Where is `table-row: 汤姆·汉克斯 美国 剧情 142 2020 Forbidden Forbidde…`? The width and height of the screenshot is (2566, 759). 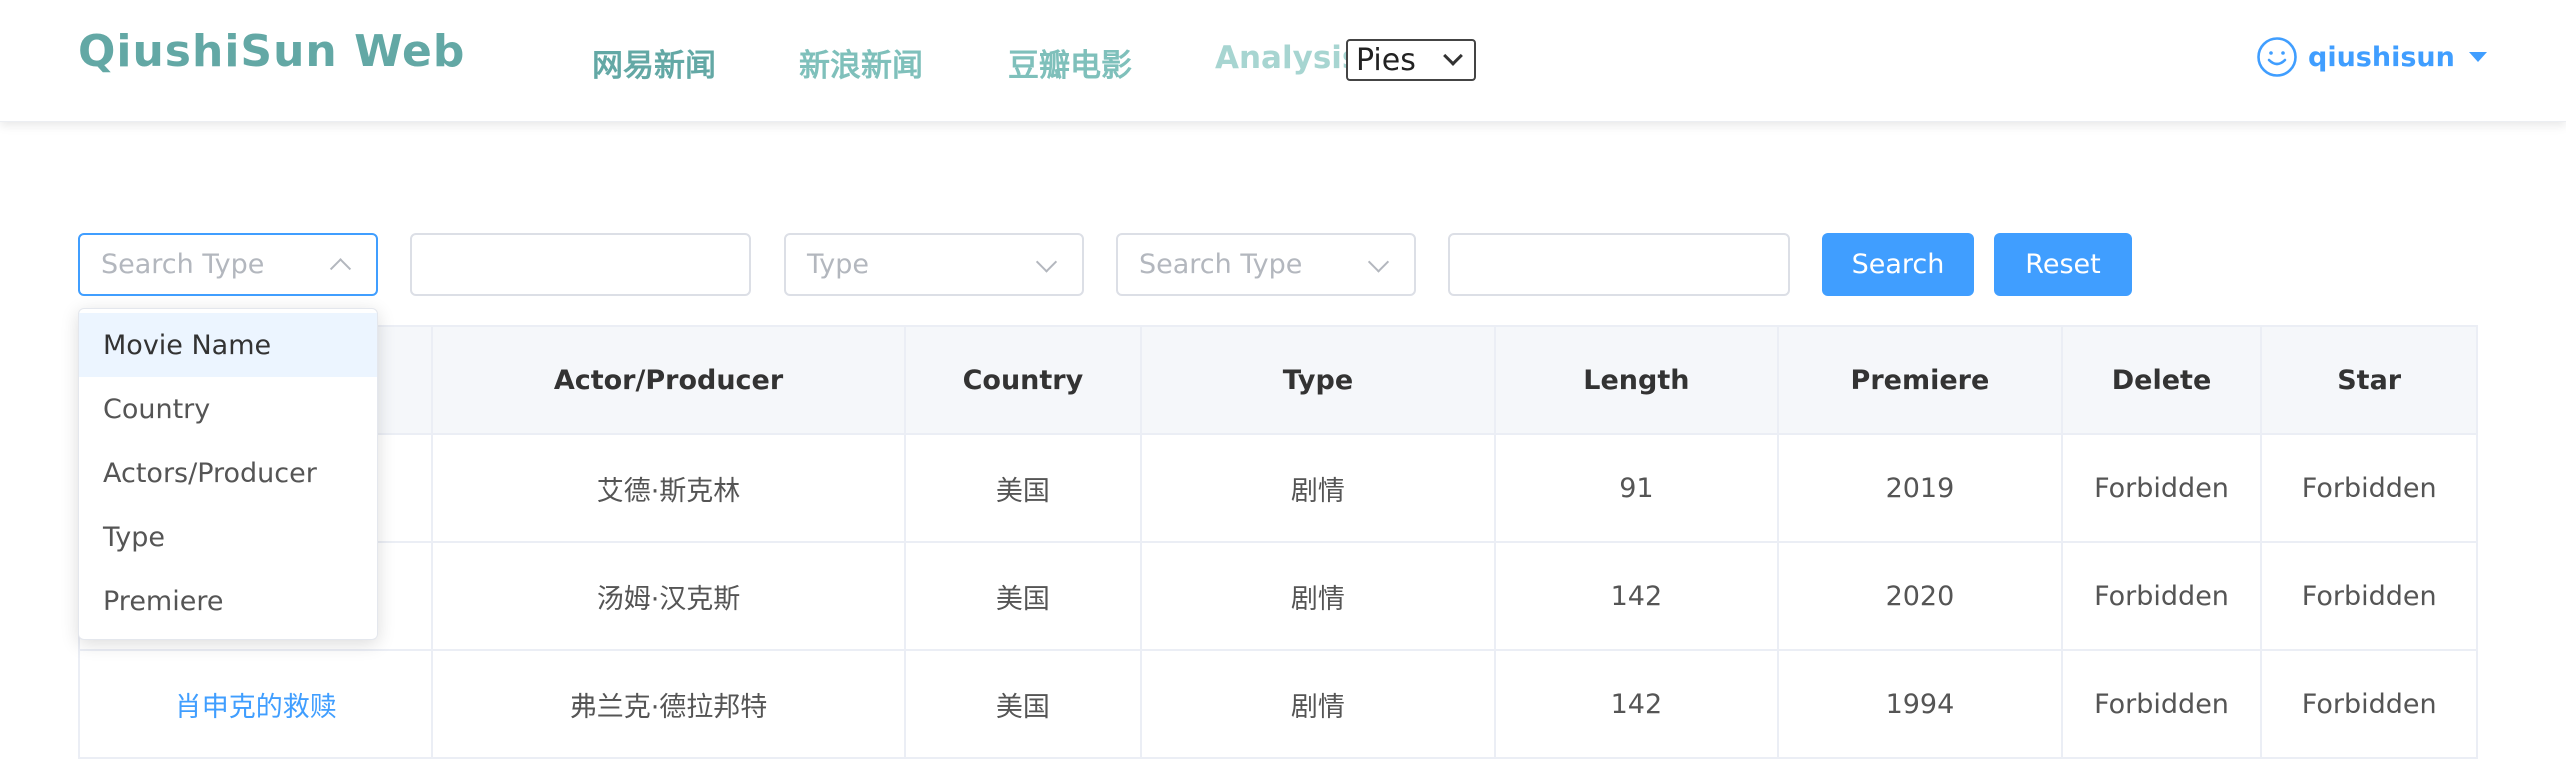
table-row: 汤姆·汉克斯 美国 剧情 142 2020 Forbidden Forbidde… is located at coordinates (1278, 597).